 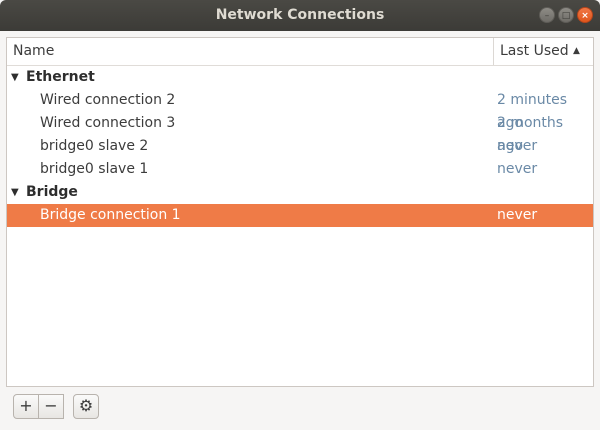 What do you see at coordinates (300, 110) in the screenshot?
I see `list-item: Wired connection 2 2 minutes ago` at bounding box center [300, 110].